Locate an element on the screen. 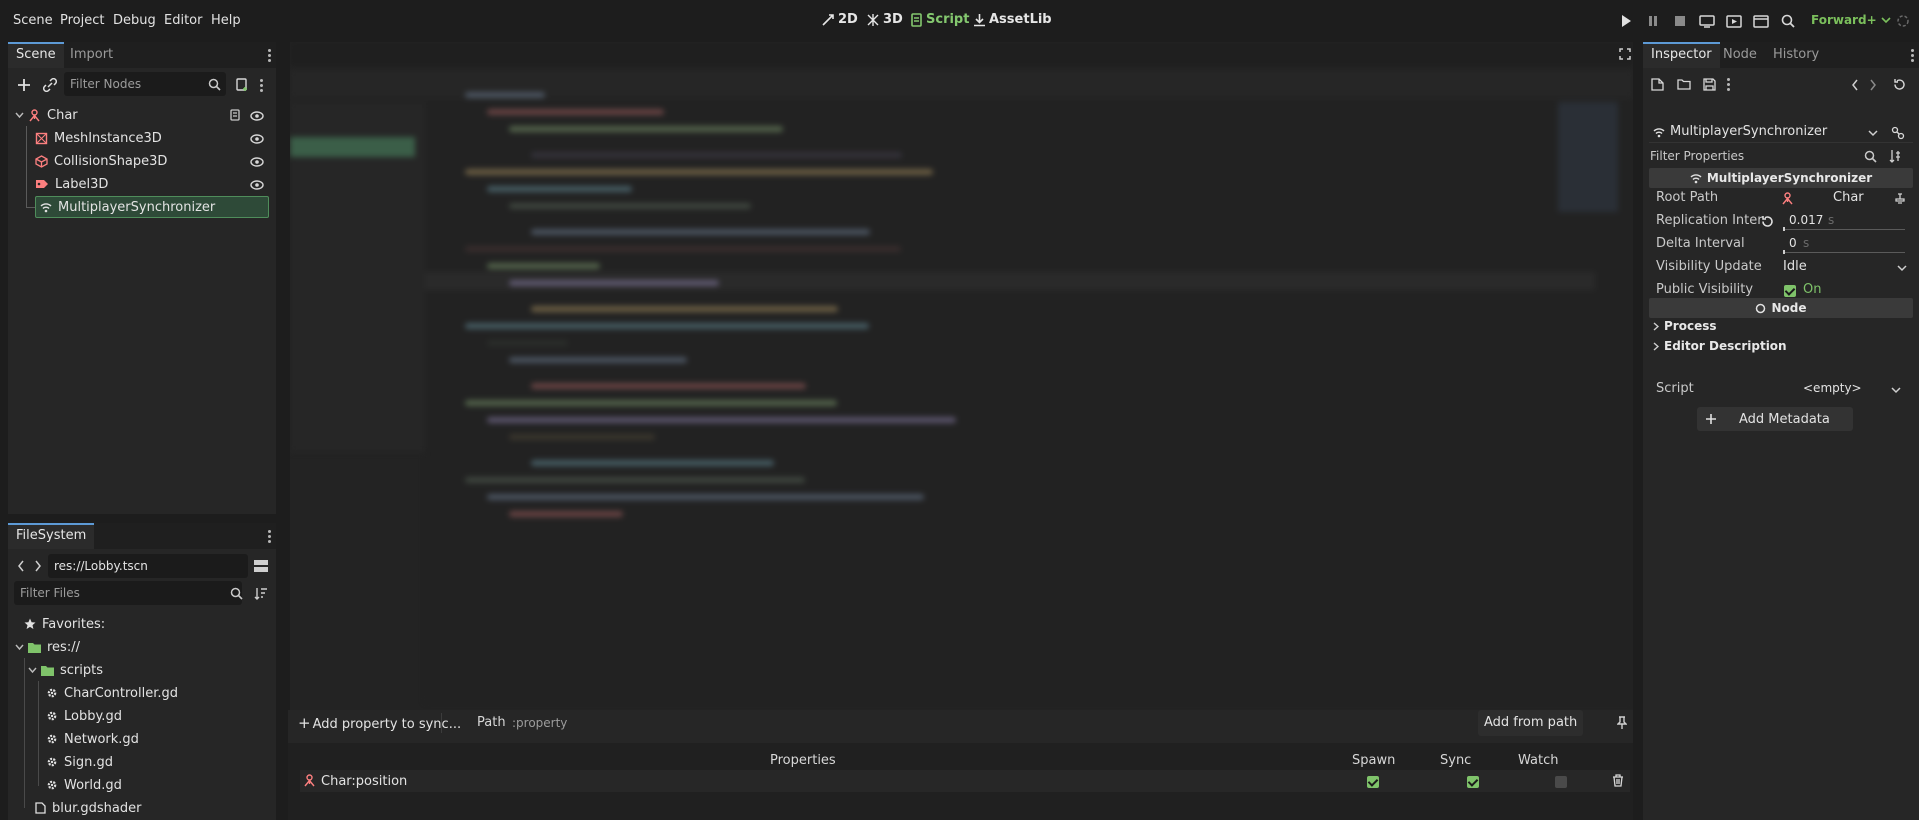 This screenshot has width=1919, height=820. tree-node-collisionshape3d: CollisionShape3D is located at coordinates (150, 161).